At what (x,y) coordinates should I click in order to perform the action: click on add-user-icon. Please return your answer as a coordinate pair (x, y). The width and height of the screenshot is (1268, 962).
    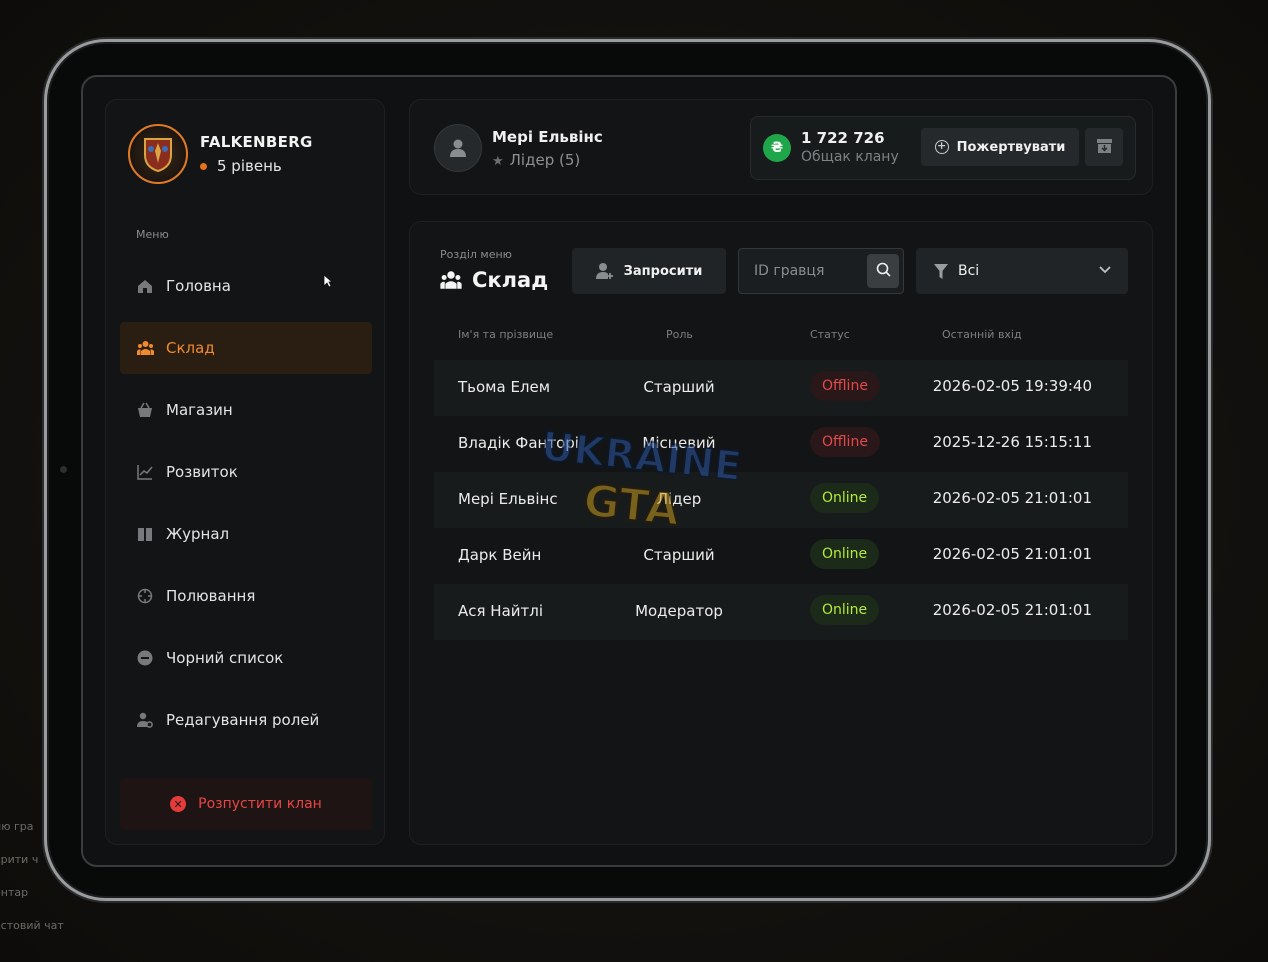
    Looking at the image, I should click on (604, 271).